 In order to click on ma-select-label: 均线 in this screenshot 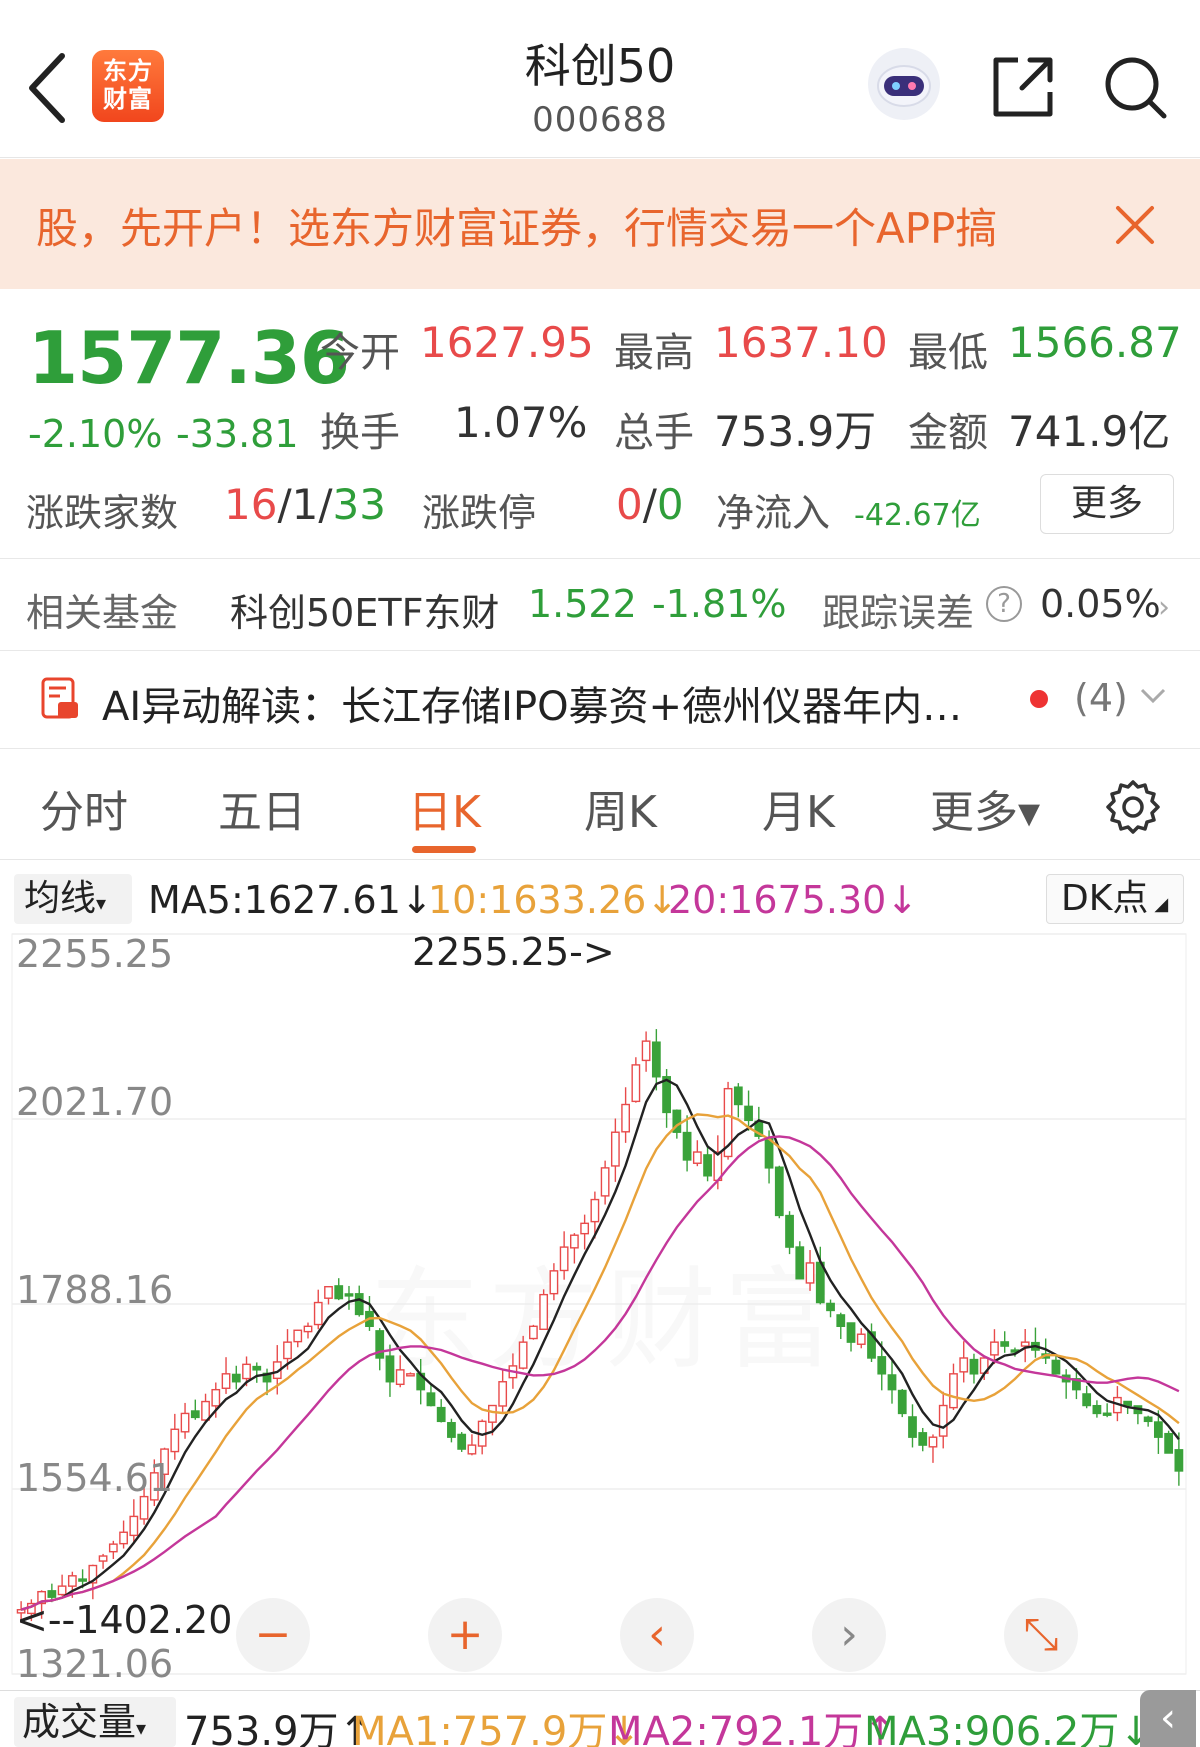, I will do `click(60, 898)`.